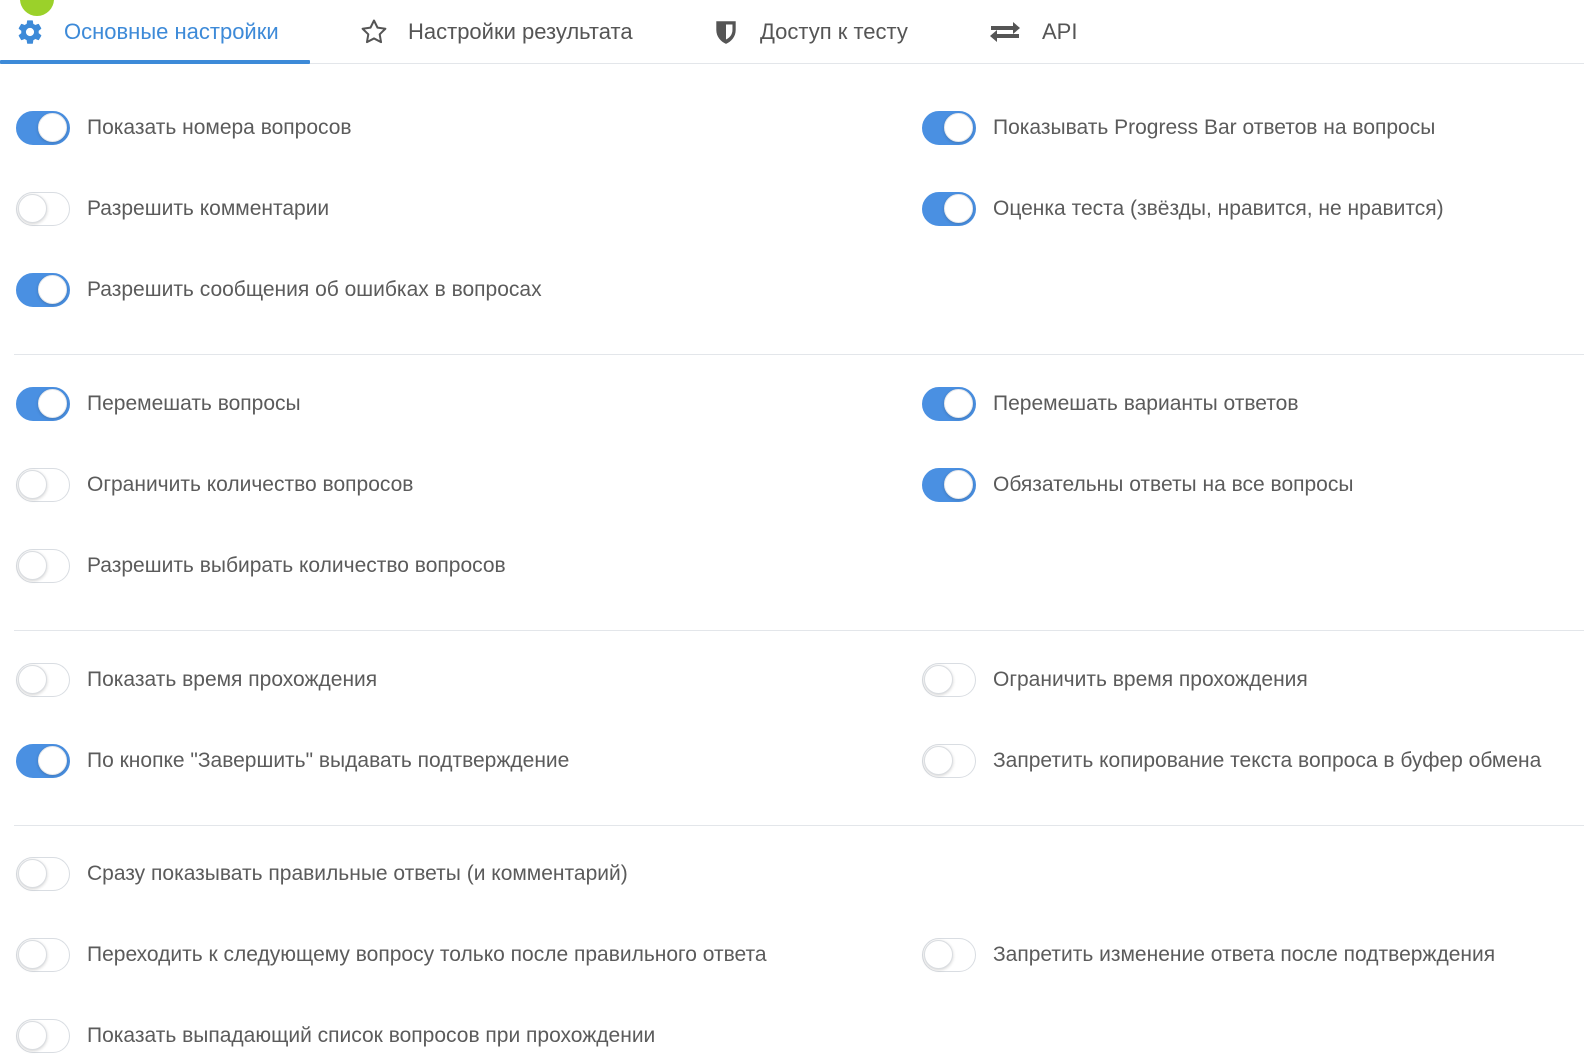  What do you see at coordinates (1173, 484) in the screenshot?
I see `setting-label: Обязательны ответы на все вопросы` at bounding box center [1173, 484].